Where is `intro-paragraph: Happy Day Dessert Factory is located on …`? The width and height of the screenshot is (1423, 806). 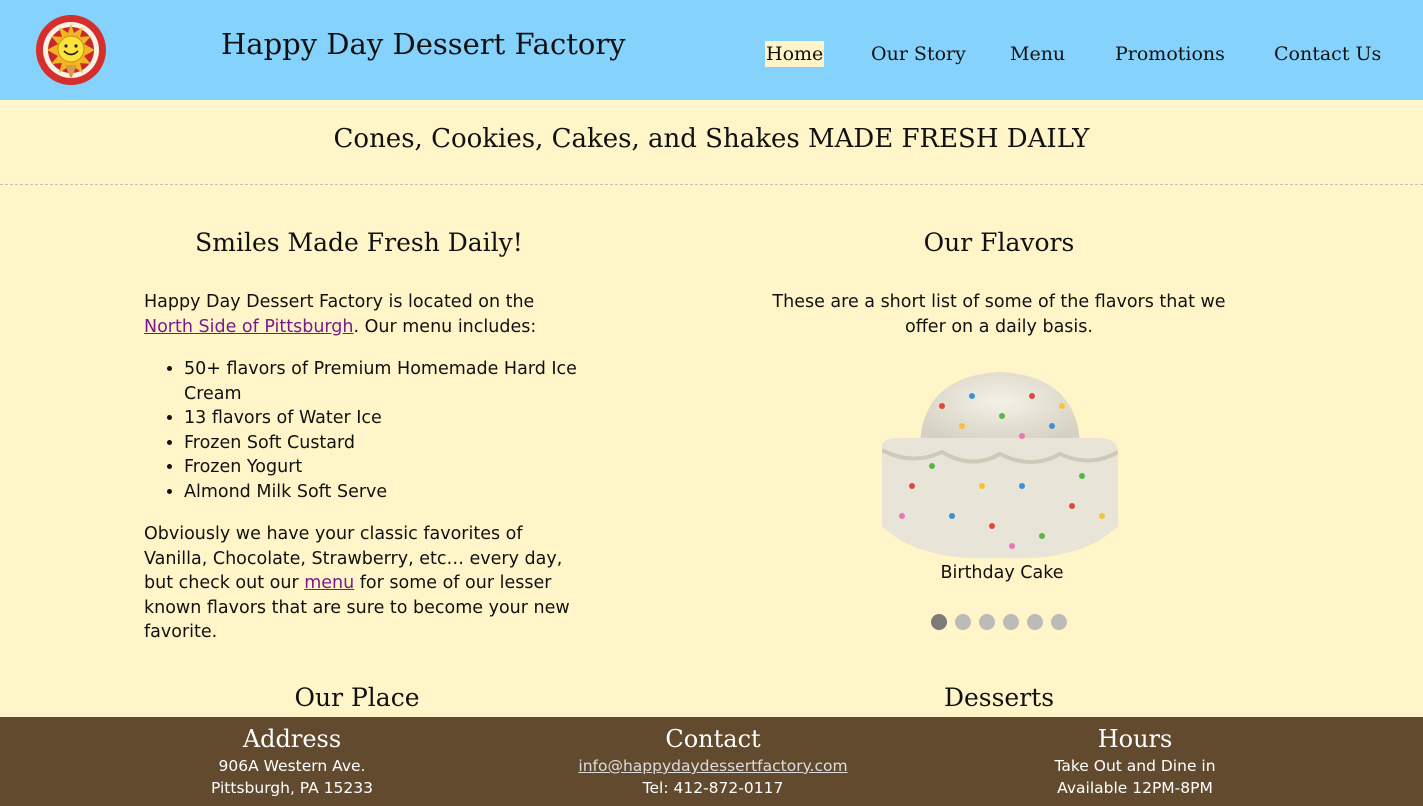 intro-paragraph: Happy Day Dessert Factory is located on … is located at coordinates (359, 314).